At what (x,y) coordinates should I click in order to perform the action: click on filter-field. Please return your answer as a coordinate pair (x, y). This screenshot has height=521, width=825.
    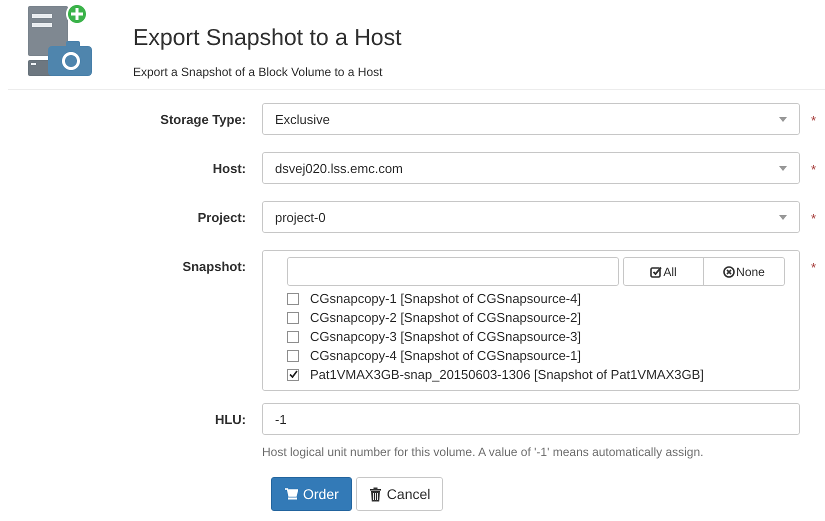
    Looking at the image, I should click on (453, 271).